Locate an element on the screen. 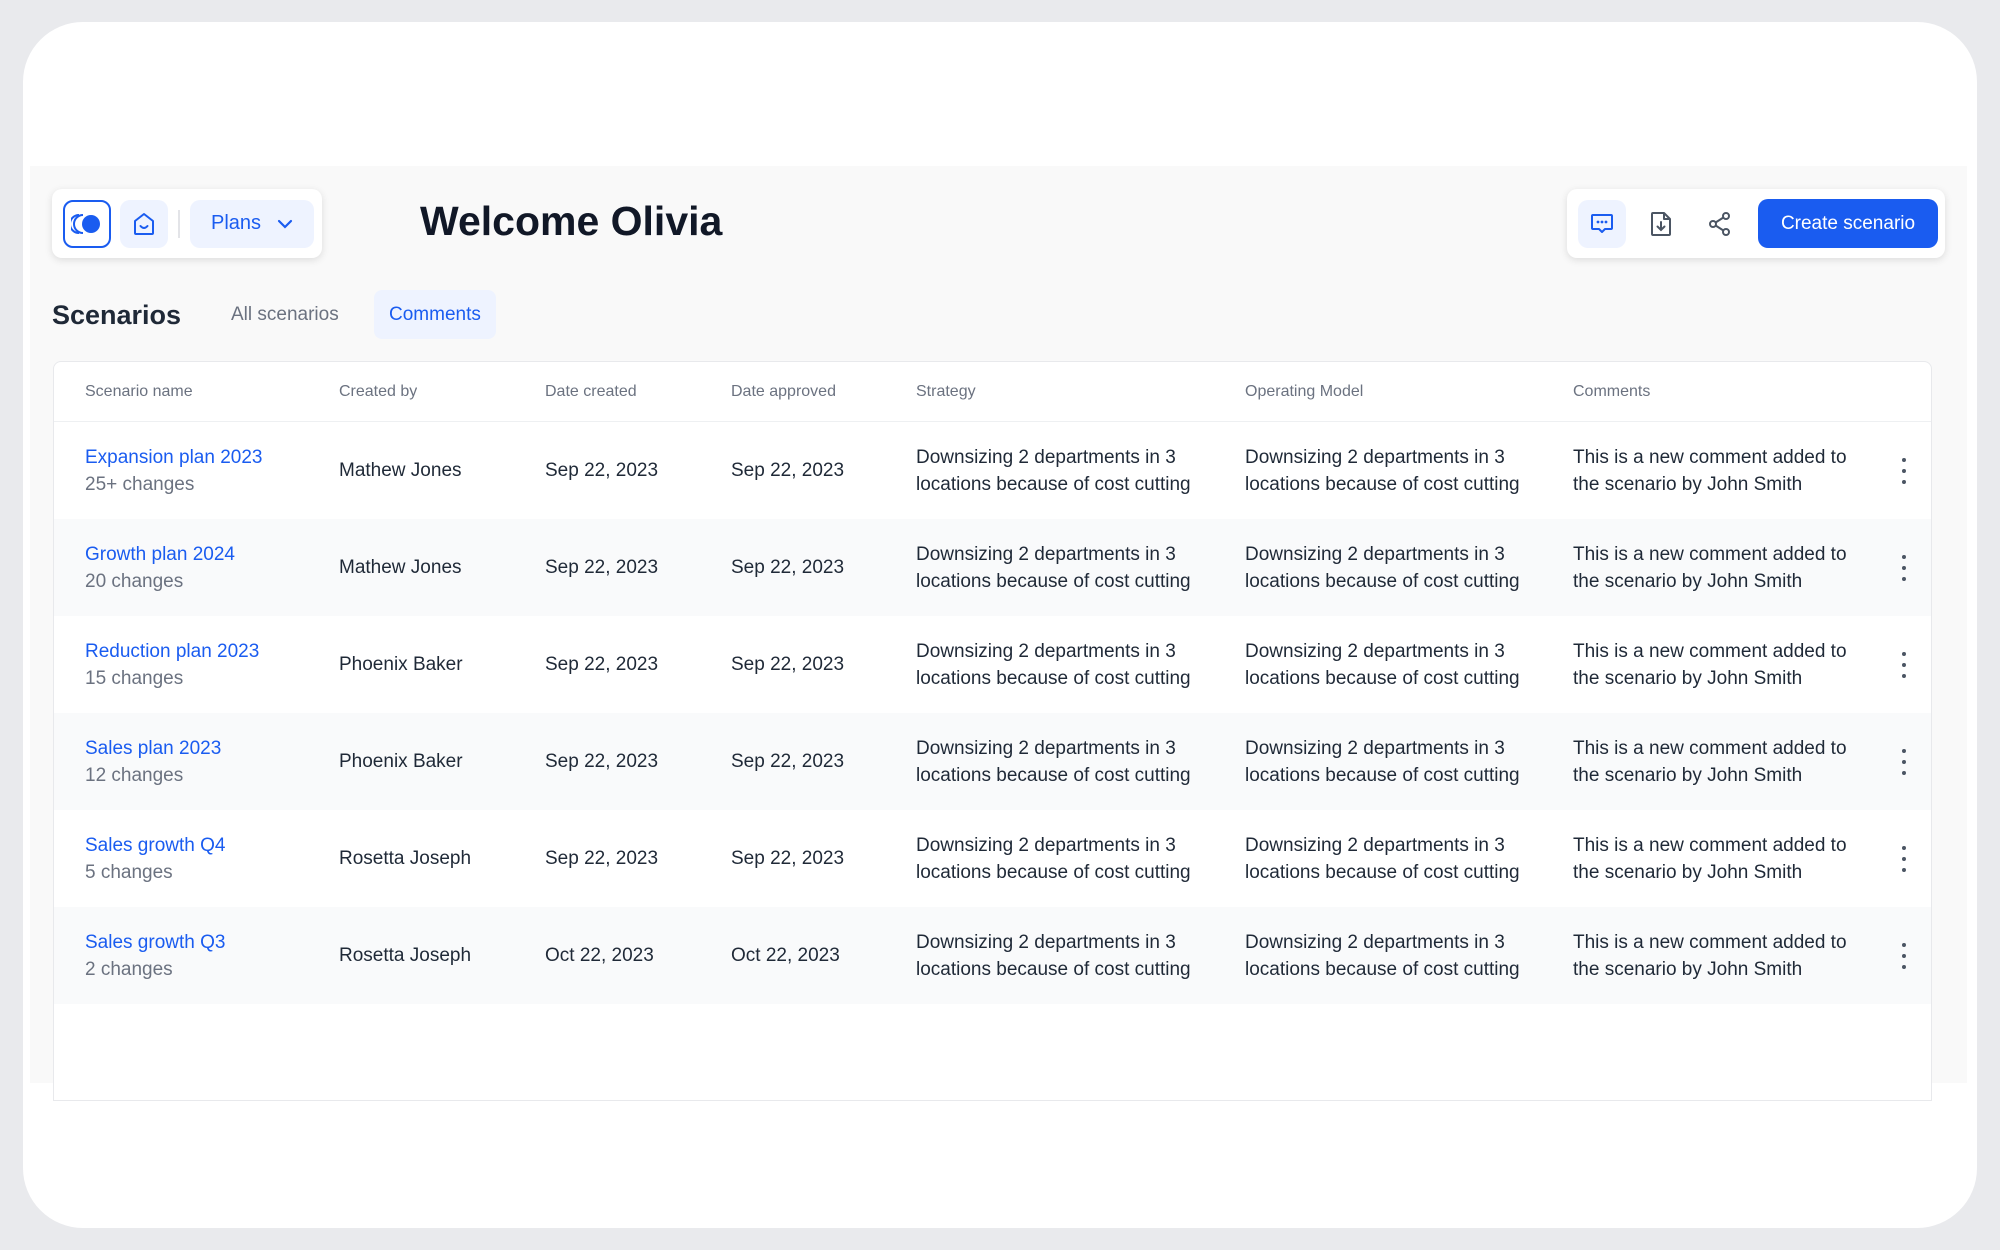 This screenshot has width=2000, height=1250. scenario-name-link: Sales plan 2023 is located at coordinates (205, 748).